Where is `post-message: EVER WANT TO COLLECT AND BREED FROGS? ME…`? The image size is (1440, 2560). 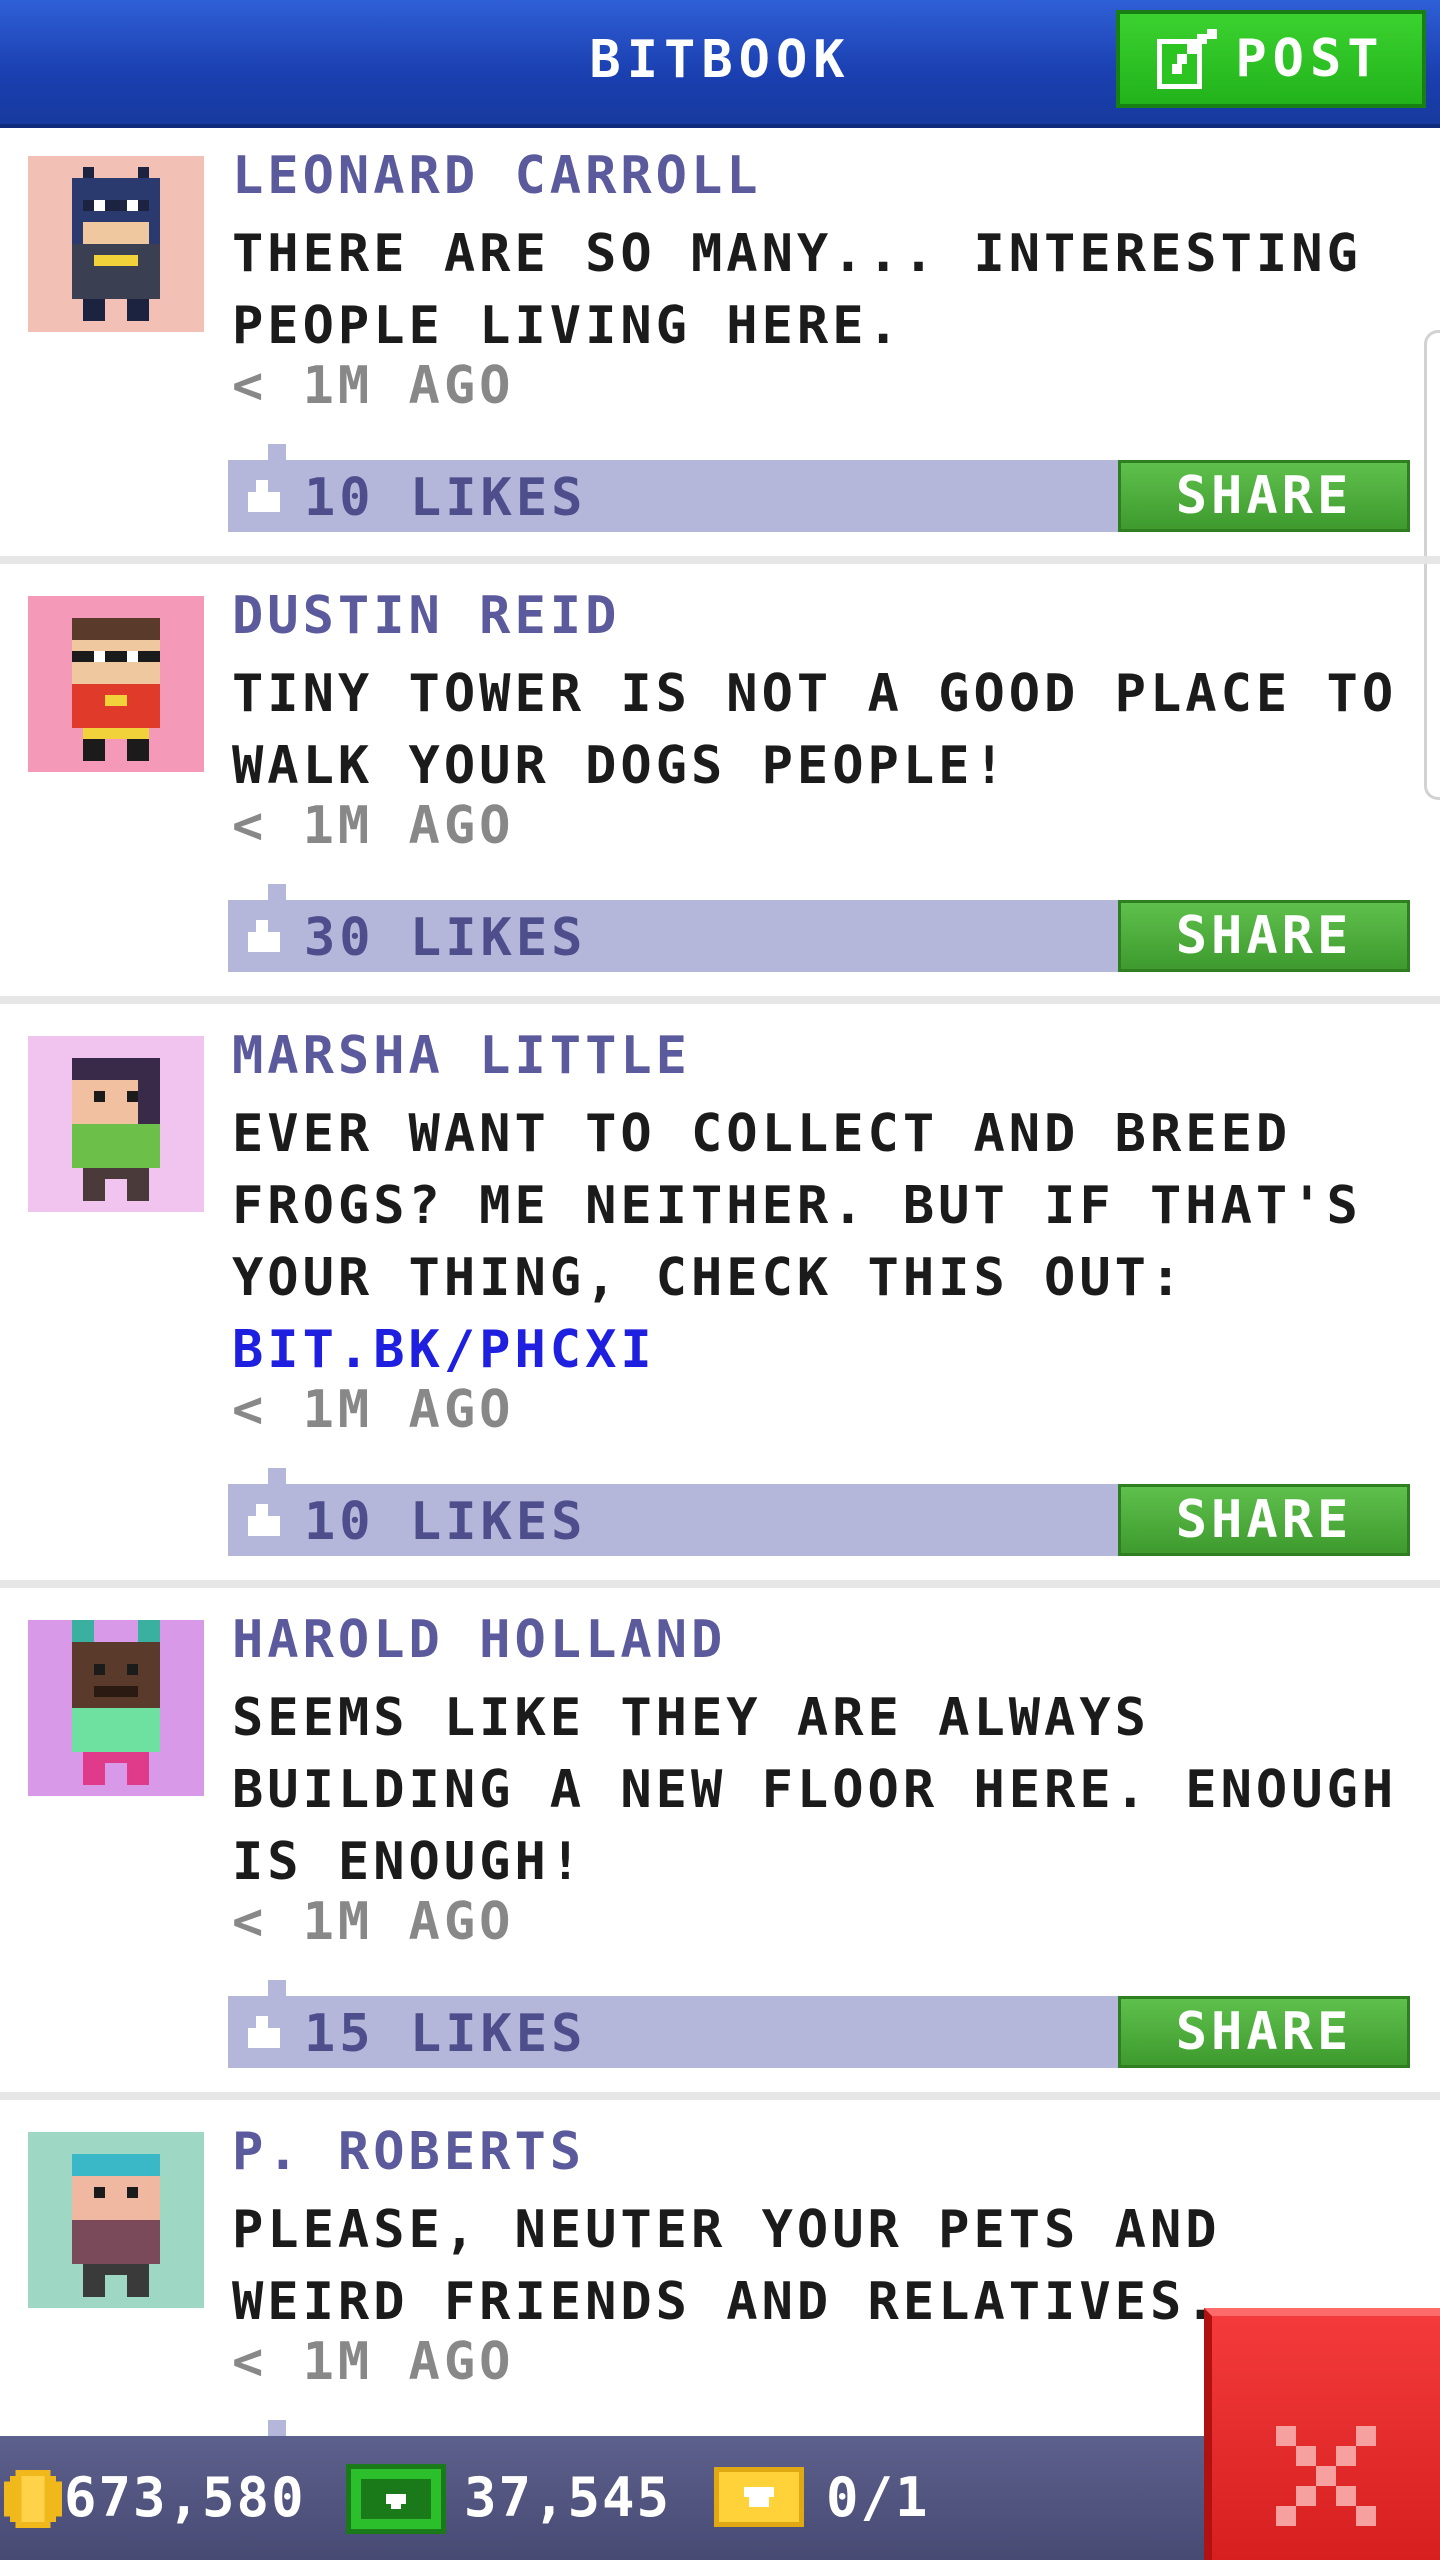
post-message: EVER WANT TO COLLECT AND BREED FROGS? ME… is located at coordinates (797, 1242).